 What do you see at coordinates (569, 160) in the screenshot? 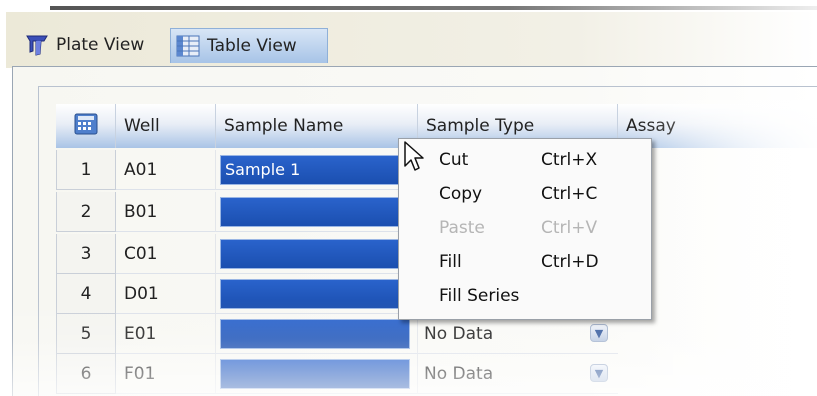
I see `menu-item-shortcut: Ctrl+X` at bounding box center [569, 160].